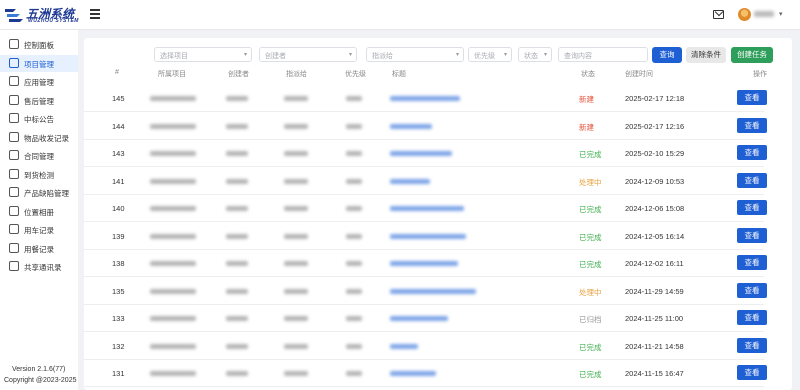 This screenshot has width=800, height=390. What do you see at coordinates (39, 192) in the screenshot?
I see `sidebar-item: 产品缺陷管理` at bounding box center [39, 192].